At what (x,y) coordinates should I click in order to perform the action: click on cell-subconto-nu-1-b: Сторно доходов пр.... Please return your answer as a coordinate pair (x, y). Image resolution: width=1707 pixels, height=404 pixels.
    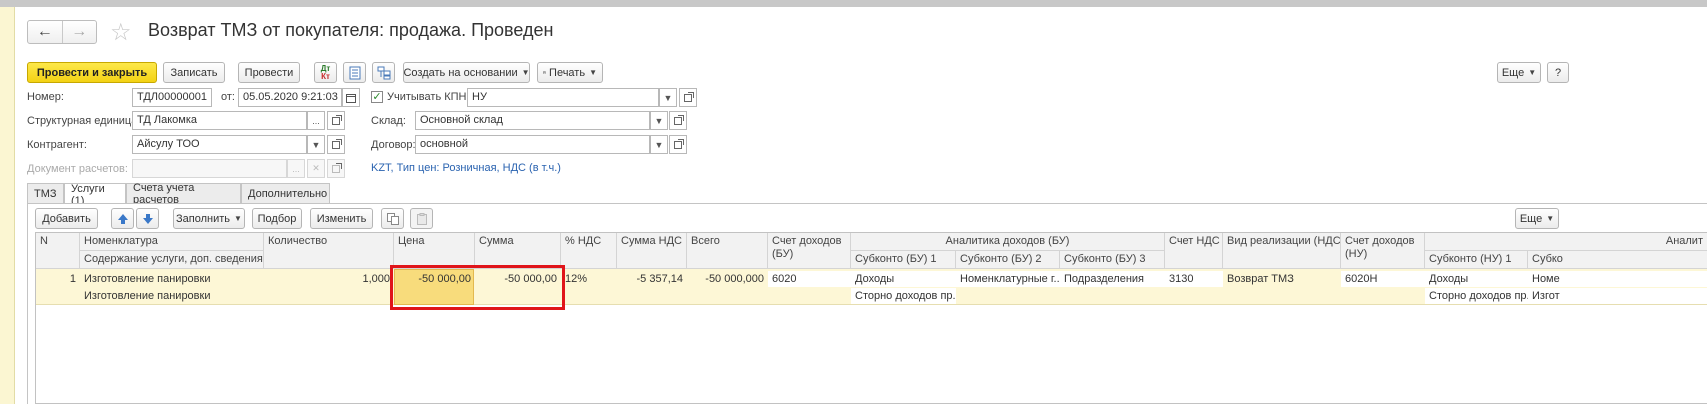
    Looking at the image, I should click on (1476, 296).